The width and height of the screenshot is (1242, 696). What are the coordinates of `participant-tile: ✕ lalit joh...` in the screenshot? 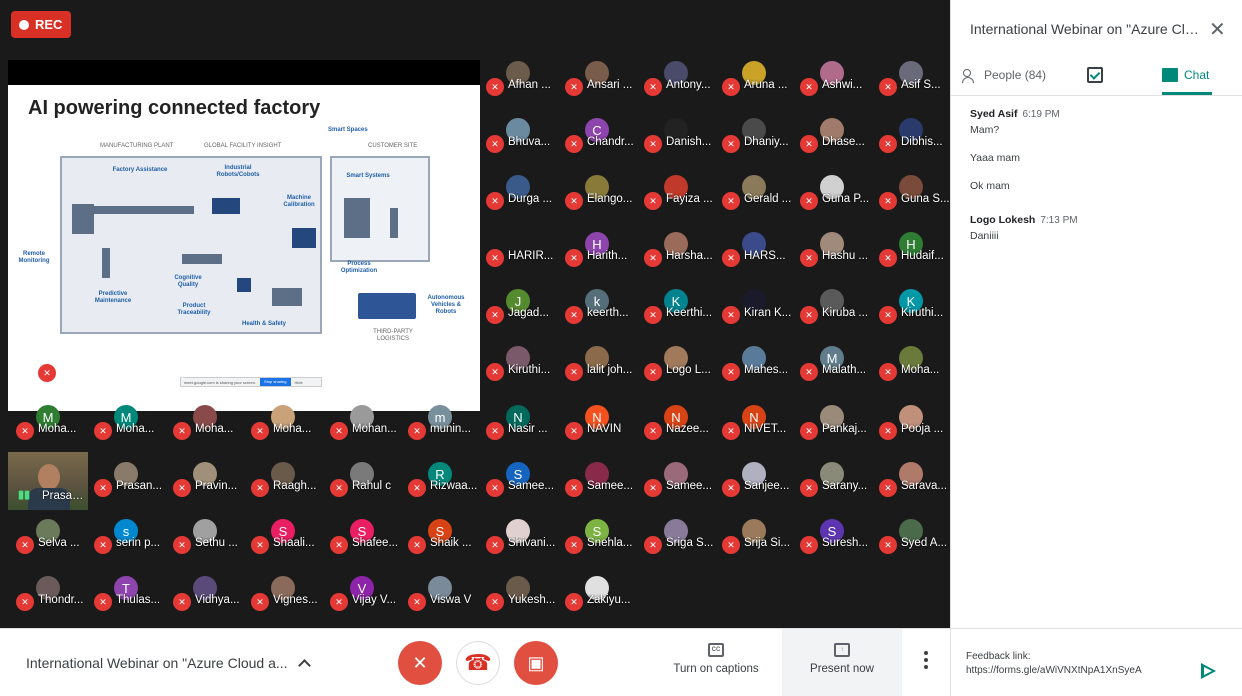 It's located at (602, 374).